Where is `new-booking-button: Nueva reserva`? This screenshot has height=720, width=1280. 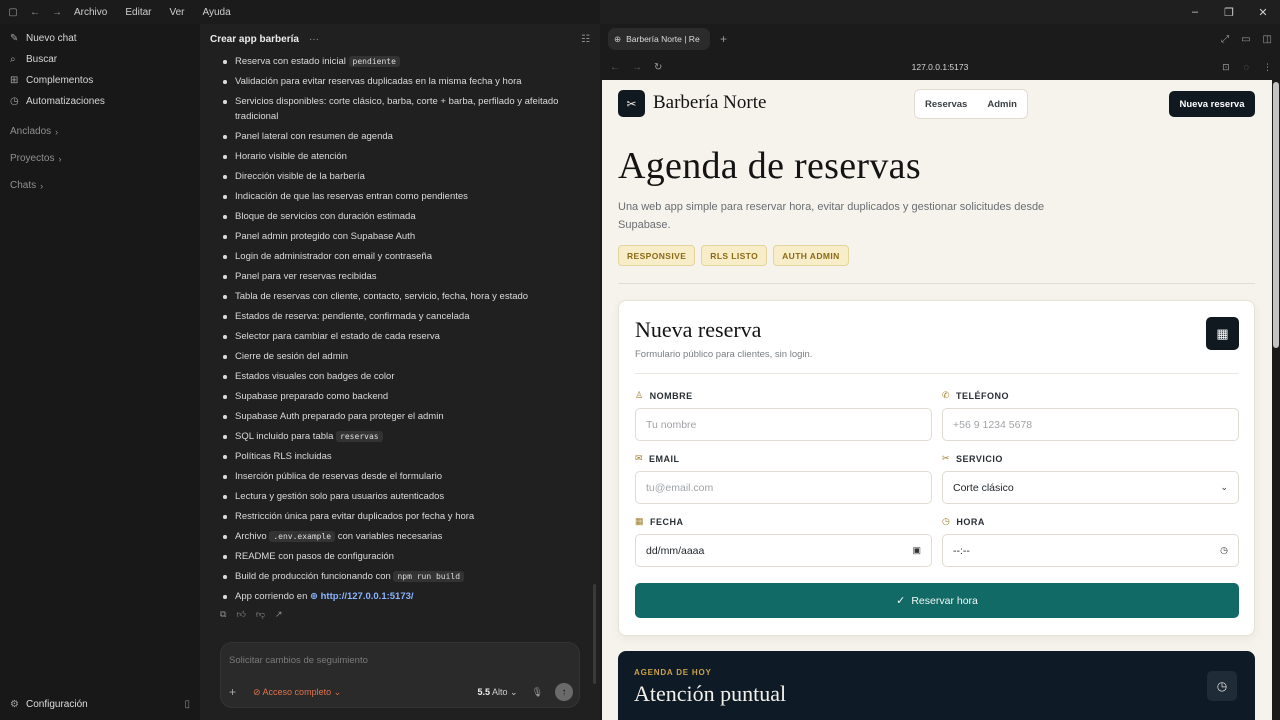 new-booking-button: Nueva reserva is located at coordinates (1212, 104).